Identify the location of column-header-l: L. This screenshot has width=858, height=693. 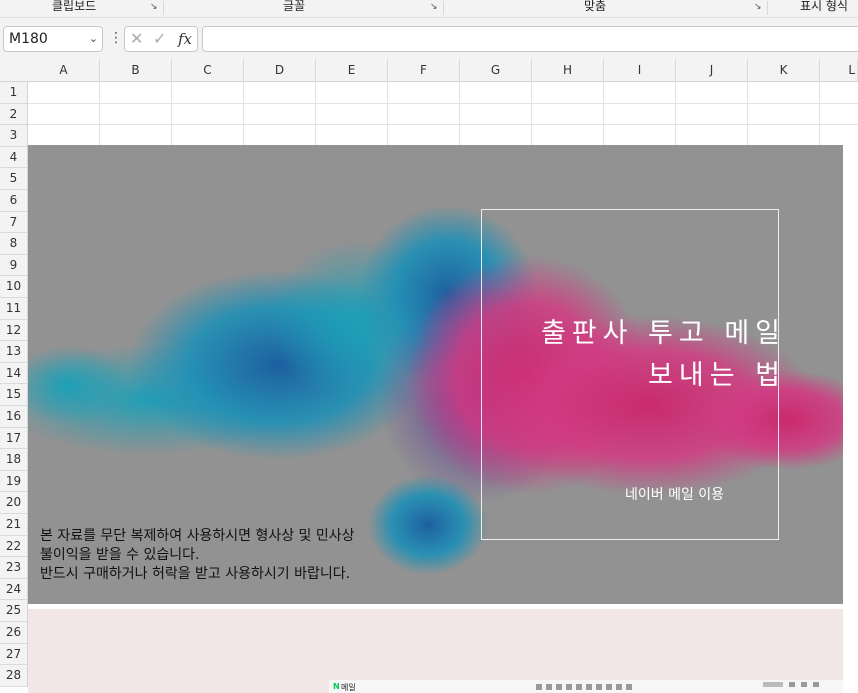
(839, 70).